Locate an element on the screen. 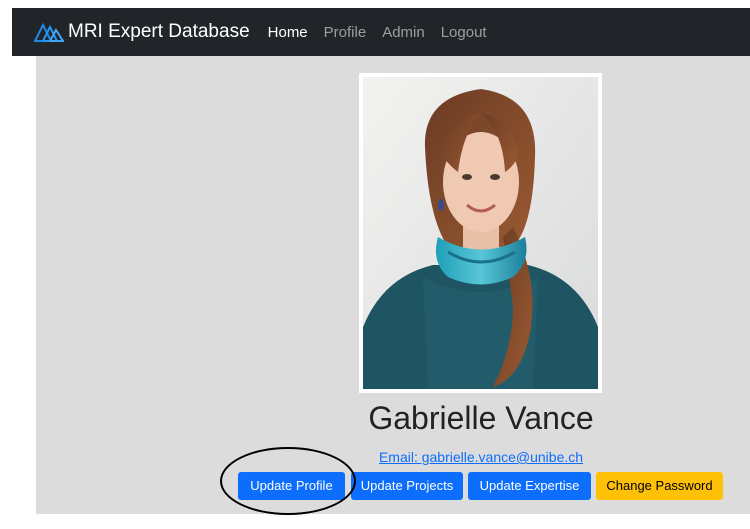 This screenshot has width=750, height=529. brand-title: MRI Expert Database is located at coordinates (159, 31).